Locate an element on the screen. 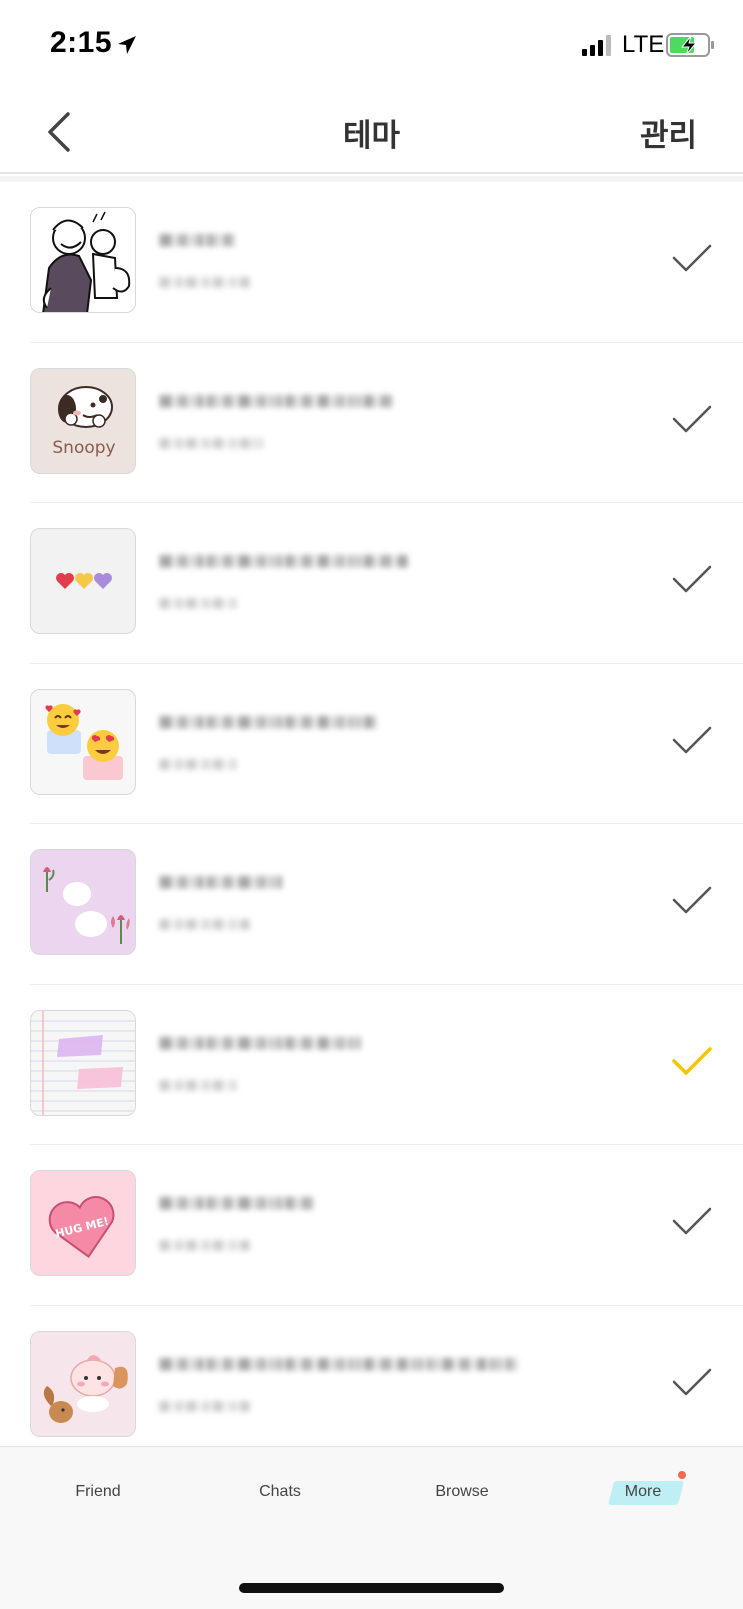  theme-name: ■■■■■■■■■■■■■■■■ is located at coordinates (284, 560).